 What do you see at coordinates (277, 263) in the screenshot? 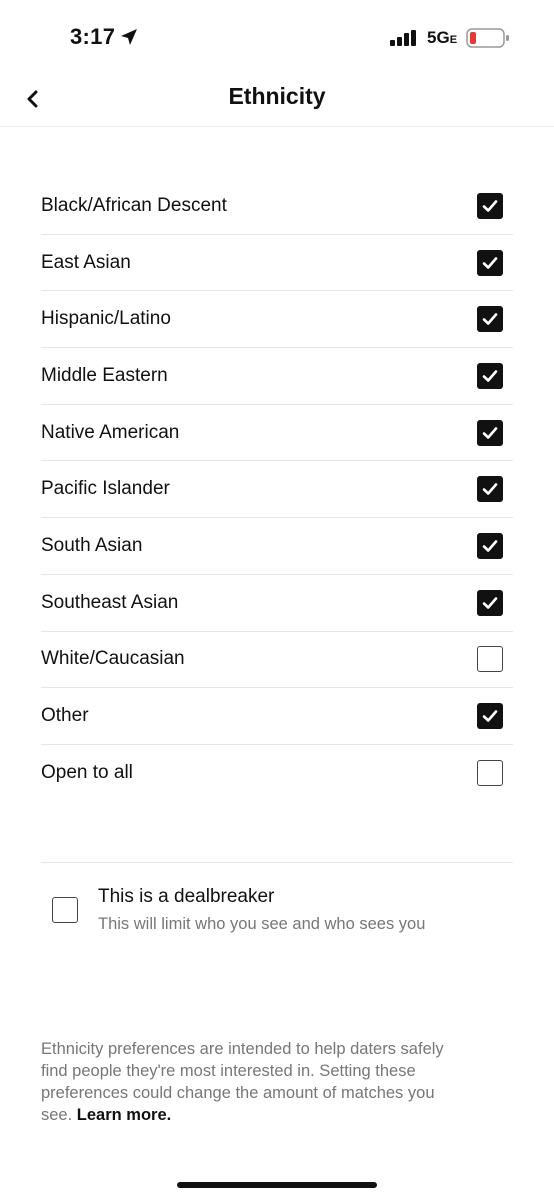
I see `option-row: East Asian` at bounding box center [277, 263].